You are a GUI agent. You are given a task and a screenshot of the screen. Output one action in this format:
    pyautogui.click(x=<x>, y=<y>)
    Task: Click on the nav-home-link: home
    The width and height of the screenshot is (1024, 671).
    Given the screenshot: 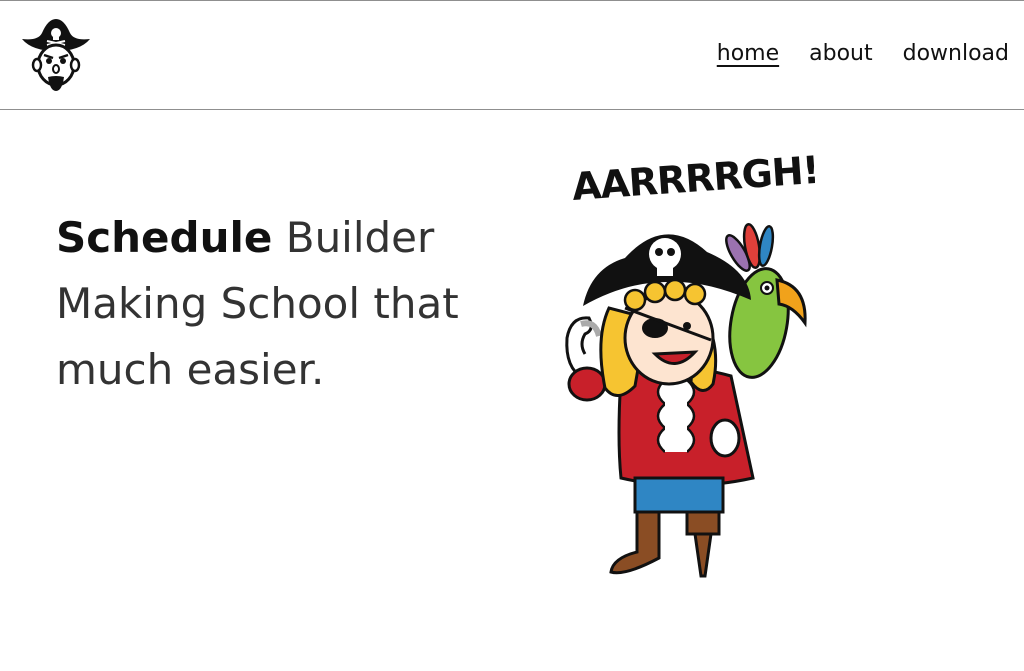 What is the action you would take?
    pyautogui.click(x=748, y=54)
    